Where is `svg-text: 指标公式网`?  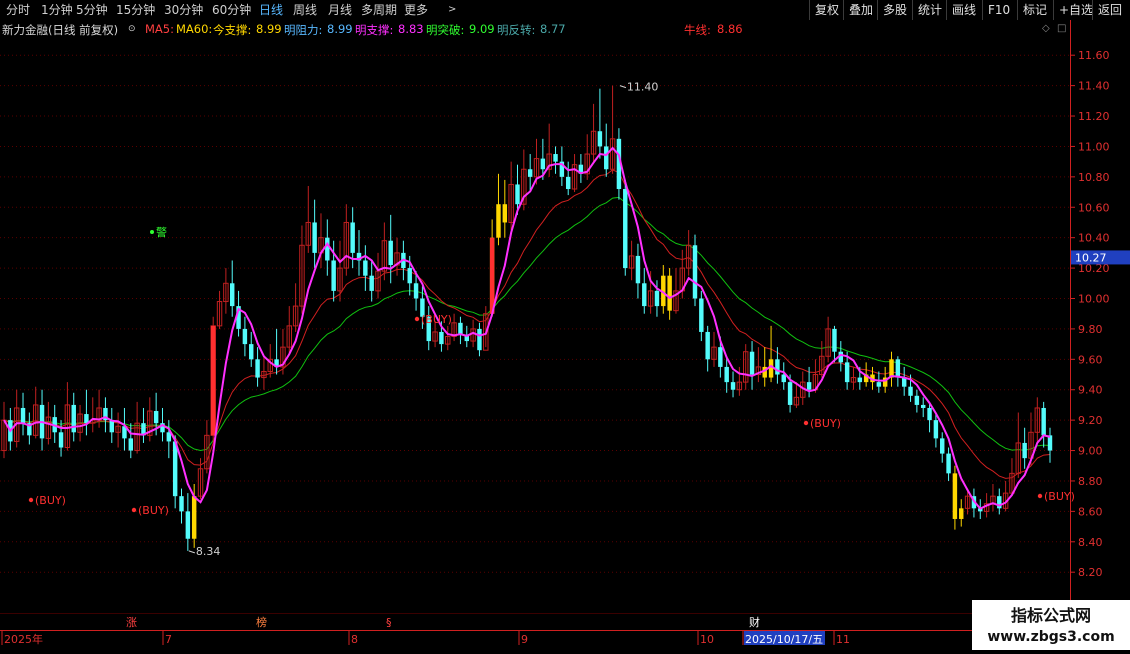 svg-text: 指标公式网 is located at coordinates (1051, 615).